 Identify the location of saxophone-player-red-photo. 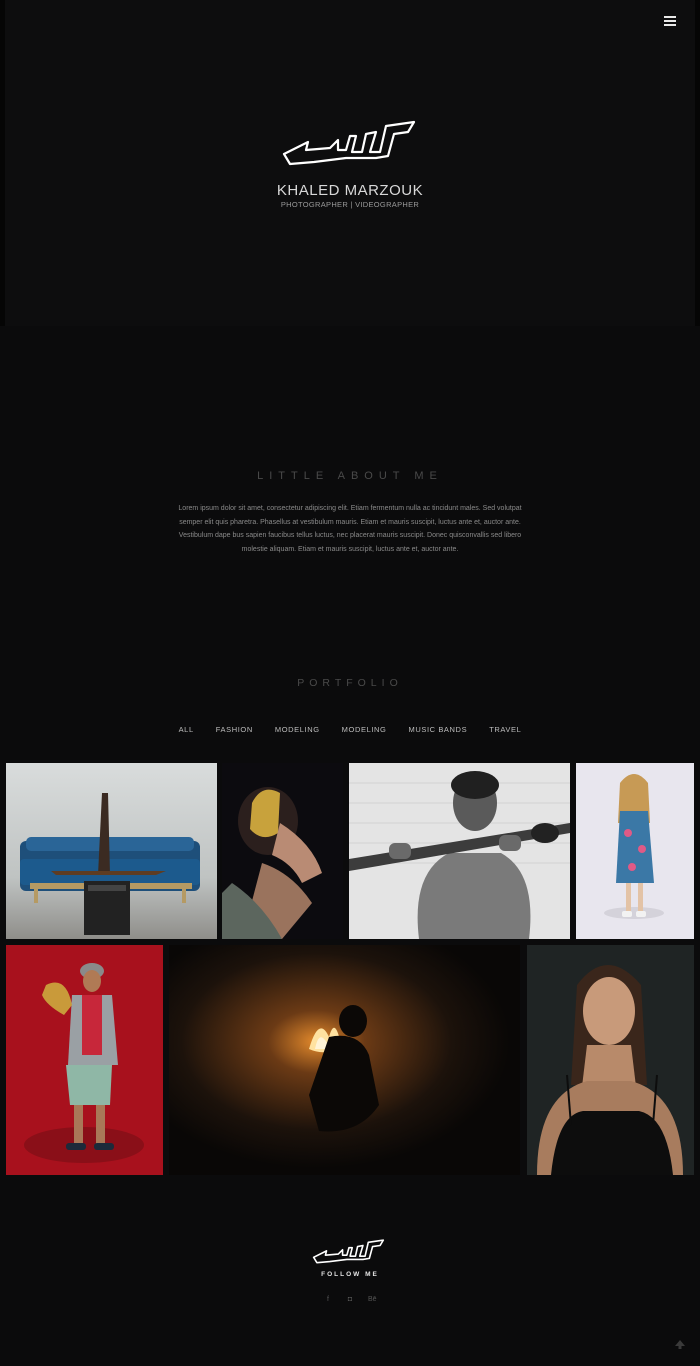
(84, 1060).